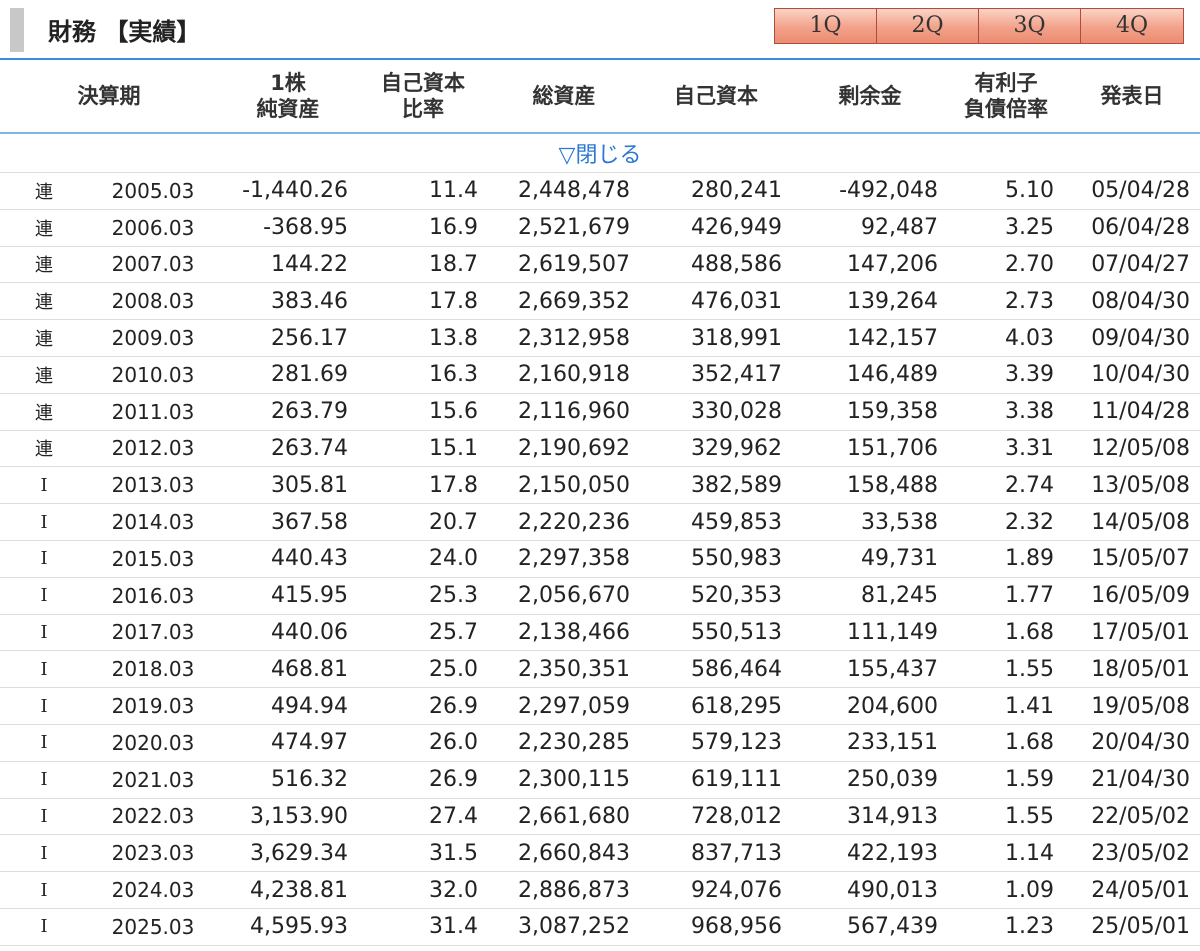 This screenshot has height=951, width=1200. I want to click on cell-announce-date: 13/05/08, so click(1132, 485).